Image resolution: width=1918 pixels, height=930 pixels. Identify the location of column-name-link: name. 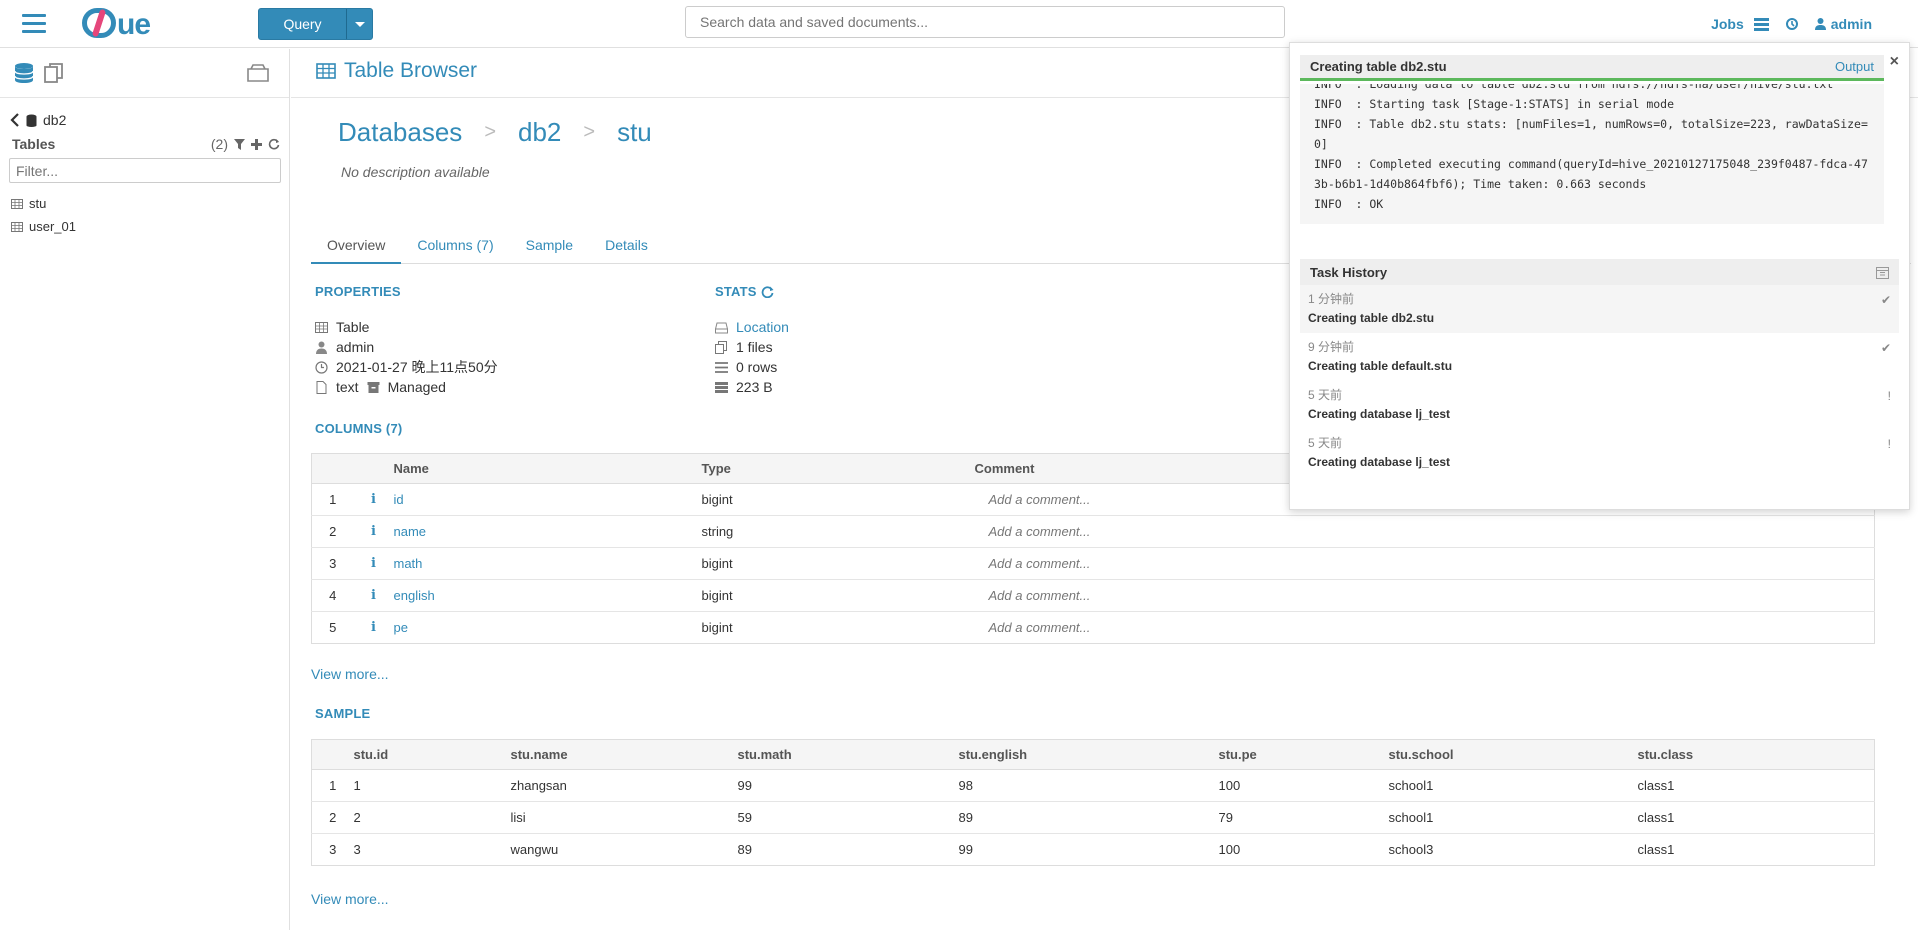
(410, 531).